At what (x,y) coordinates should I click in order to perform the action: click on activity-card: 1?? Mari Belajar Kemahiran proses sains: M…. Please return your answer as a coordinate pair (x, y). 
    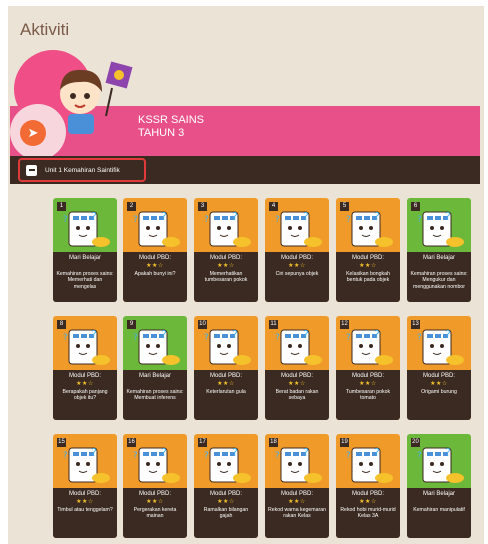
    Looking at the image, I should click on (85, 250).